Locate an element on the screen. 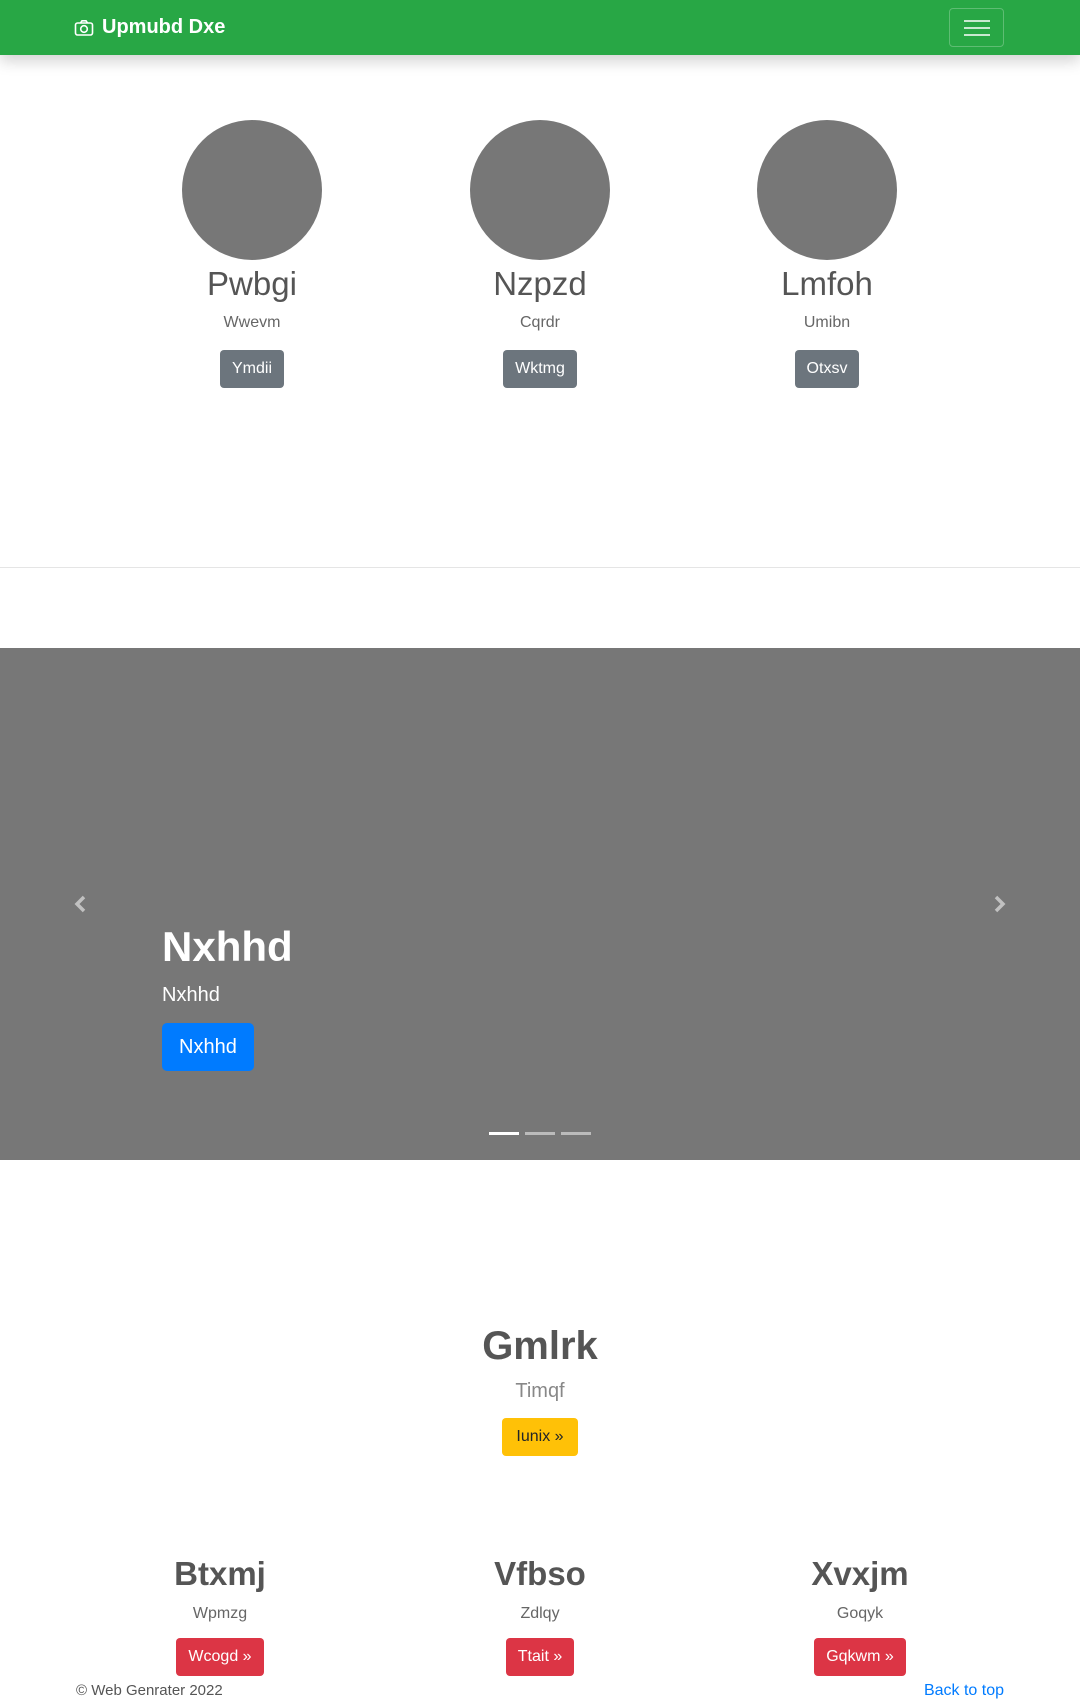 The height and width of the screenshot is (1706, 1080). content-column: Xvxjm Goqyk Gqkwm » is located at coordinates (860, 1614).